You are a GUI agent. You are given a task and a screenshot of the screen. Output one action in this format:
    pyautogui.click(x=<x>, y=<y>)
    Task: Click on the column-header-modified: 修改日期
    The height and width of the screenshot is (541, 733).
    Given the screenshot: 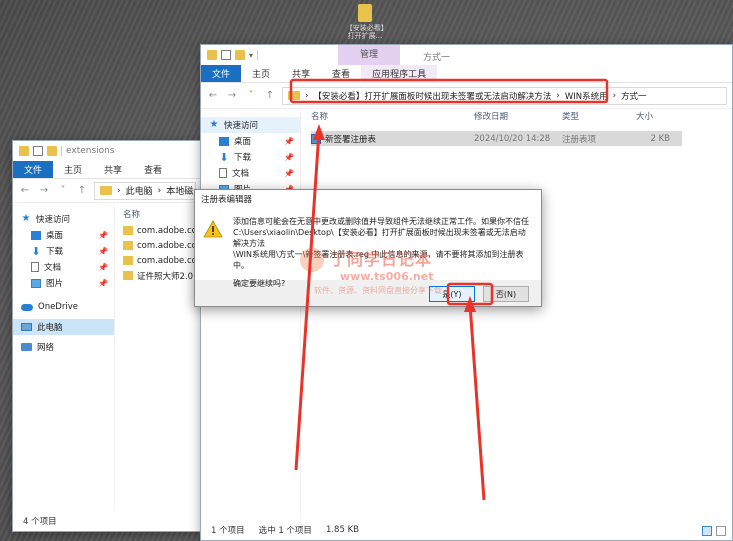 What is the action you would take?
    pyautogui.click(x=518, y=116)
    